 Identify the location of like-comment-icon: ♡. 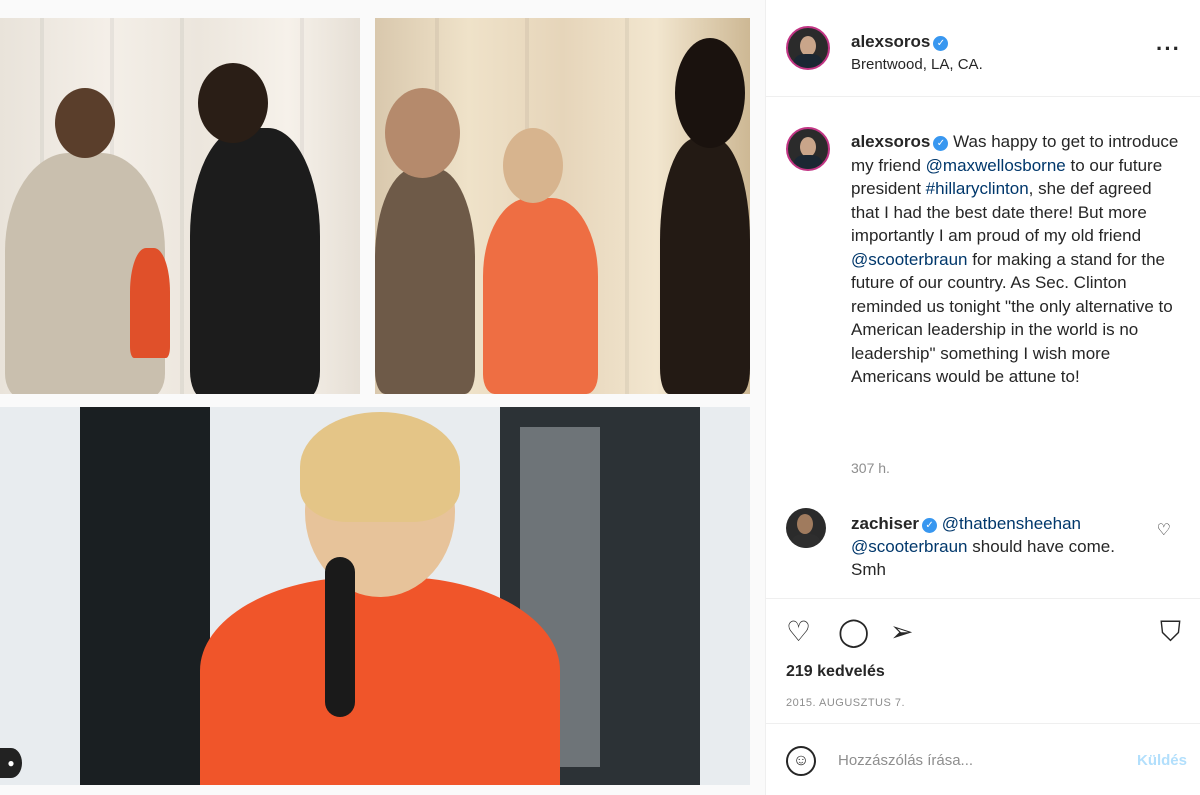
(1164, 530).